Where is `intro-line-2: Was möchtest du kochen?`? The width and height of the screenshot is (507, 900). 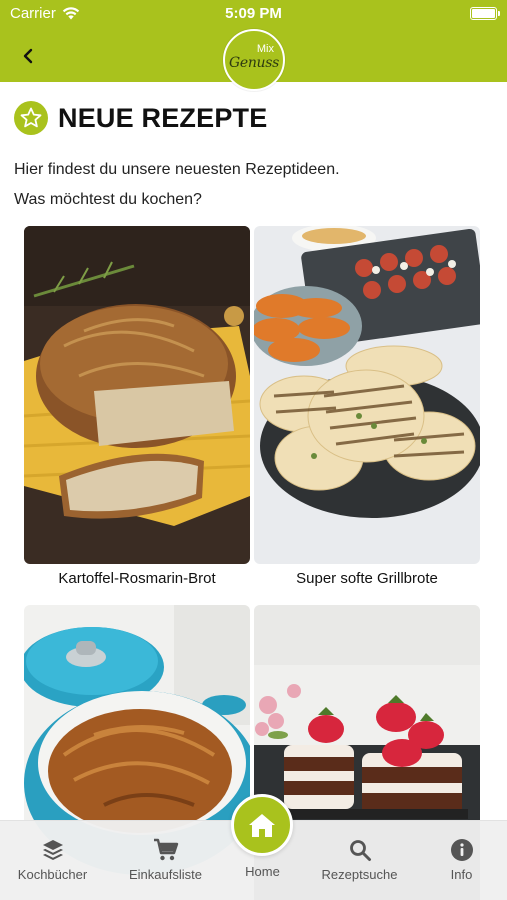
intro-line-2: Was möchtest du kochen? is located at coordinates (108, 199).